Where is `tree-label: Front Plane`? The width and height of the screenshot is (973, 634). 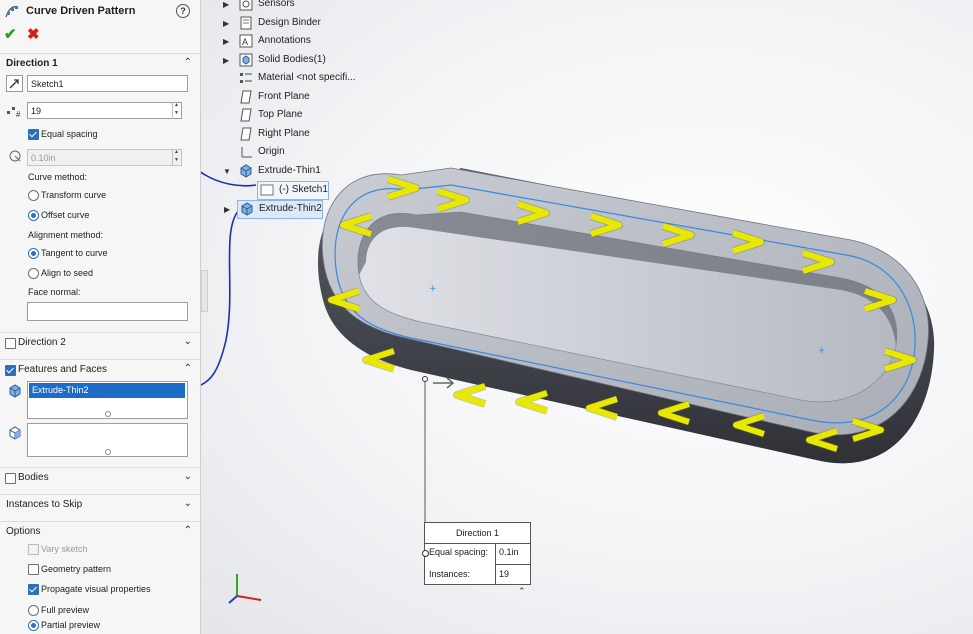
tree-label: Front Plane is located at coordinates (284, 96).